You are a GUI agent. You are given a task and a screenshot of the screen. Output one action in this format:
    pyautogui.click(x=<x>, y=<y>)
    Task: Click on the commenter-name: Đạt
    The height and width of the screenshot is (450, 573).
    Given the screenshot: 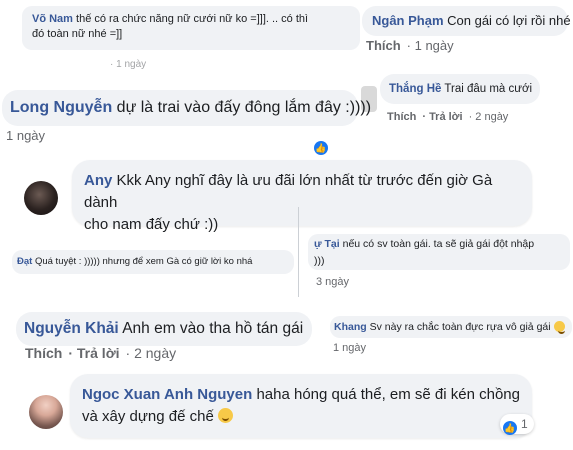 What is the action you would take?
    pyautogui.click(x=24, y=261)
    